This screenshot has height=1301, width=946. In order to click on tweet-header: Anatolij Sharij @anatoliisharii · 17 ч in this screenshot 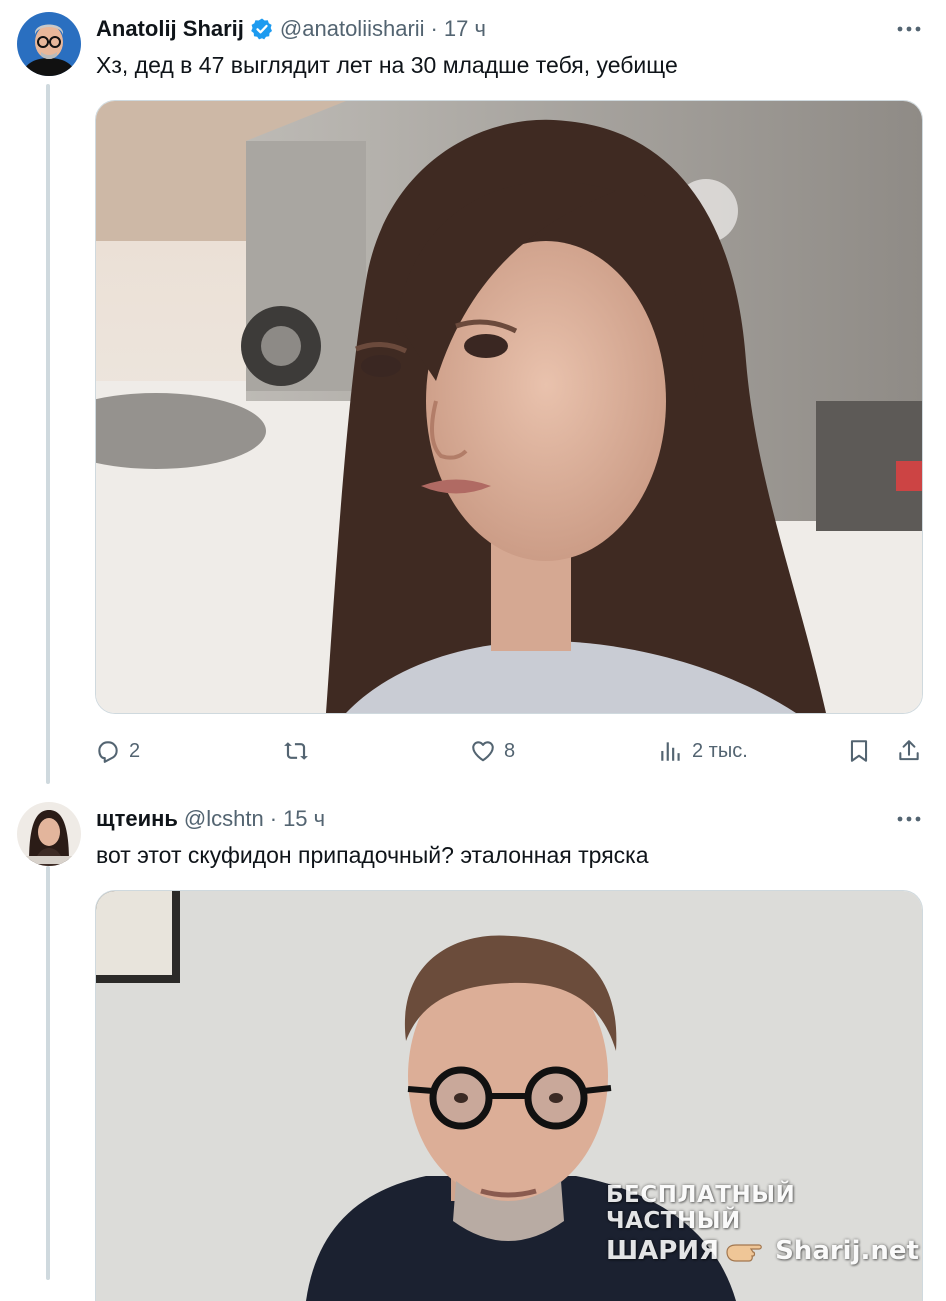, I will do `click(291, 29)`.